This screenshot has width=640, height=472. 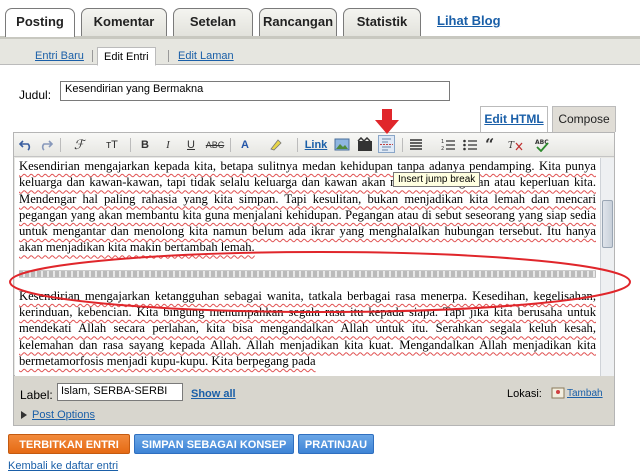 I want to click on publish-button: TERBITKAN ENTRI, so click(x=69, y=444).